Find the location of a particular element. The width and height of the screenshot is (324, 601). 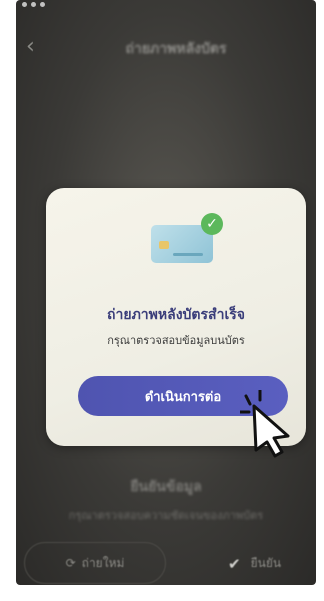

retake-button: ⟳ ถ่ายใหม่ is located at coordinates (95, 563).